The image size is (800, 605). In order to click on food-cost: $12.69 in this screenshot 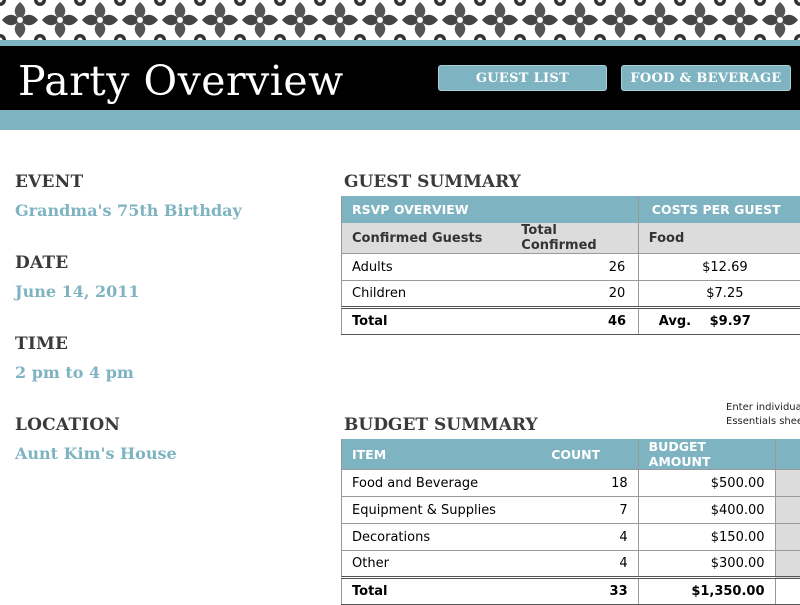, I will do `click(719, 267)`.